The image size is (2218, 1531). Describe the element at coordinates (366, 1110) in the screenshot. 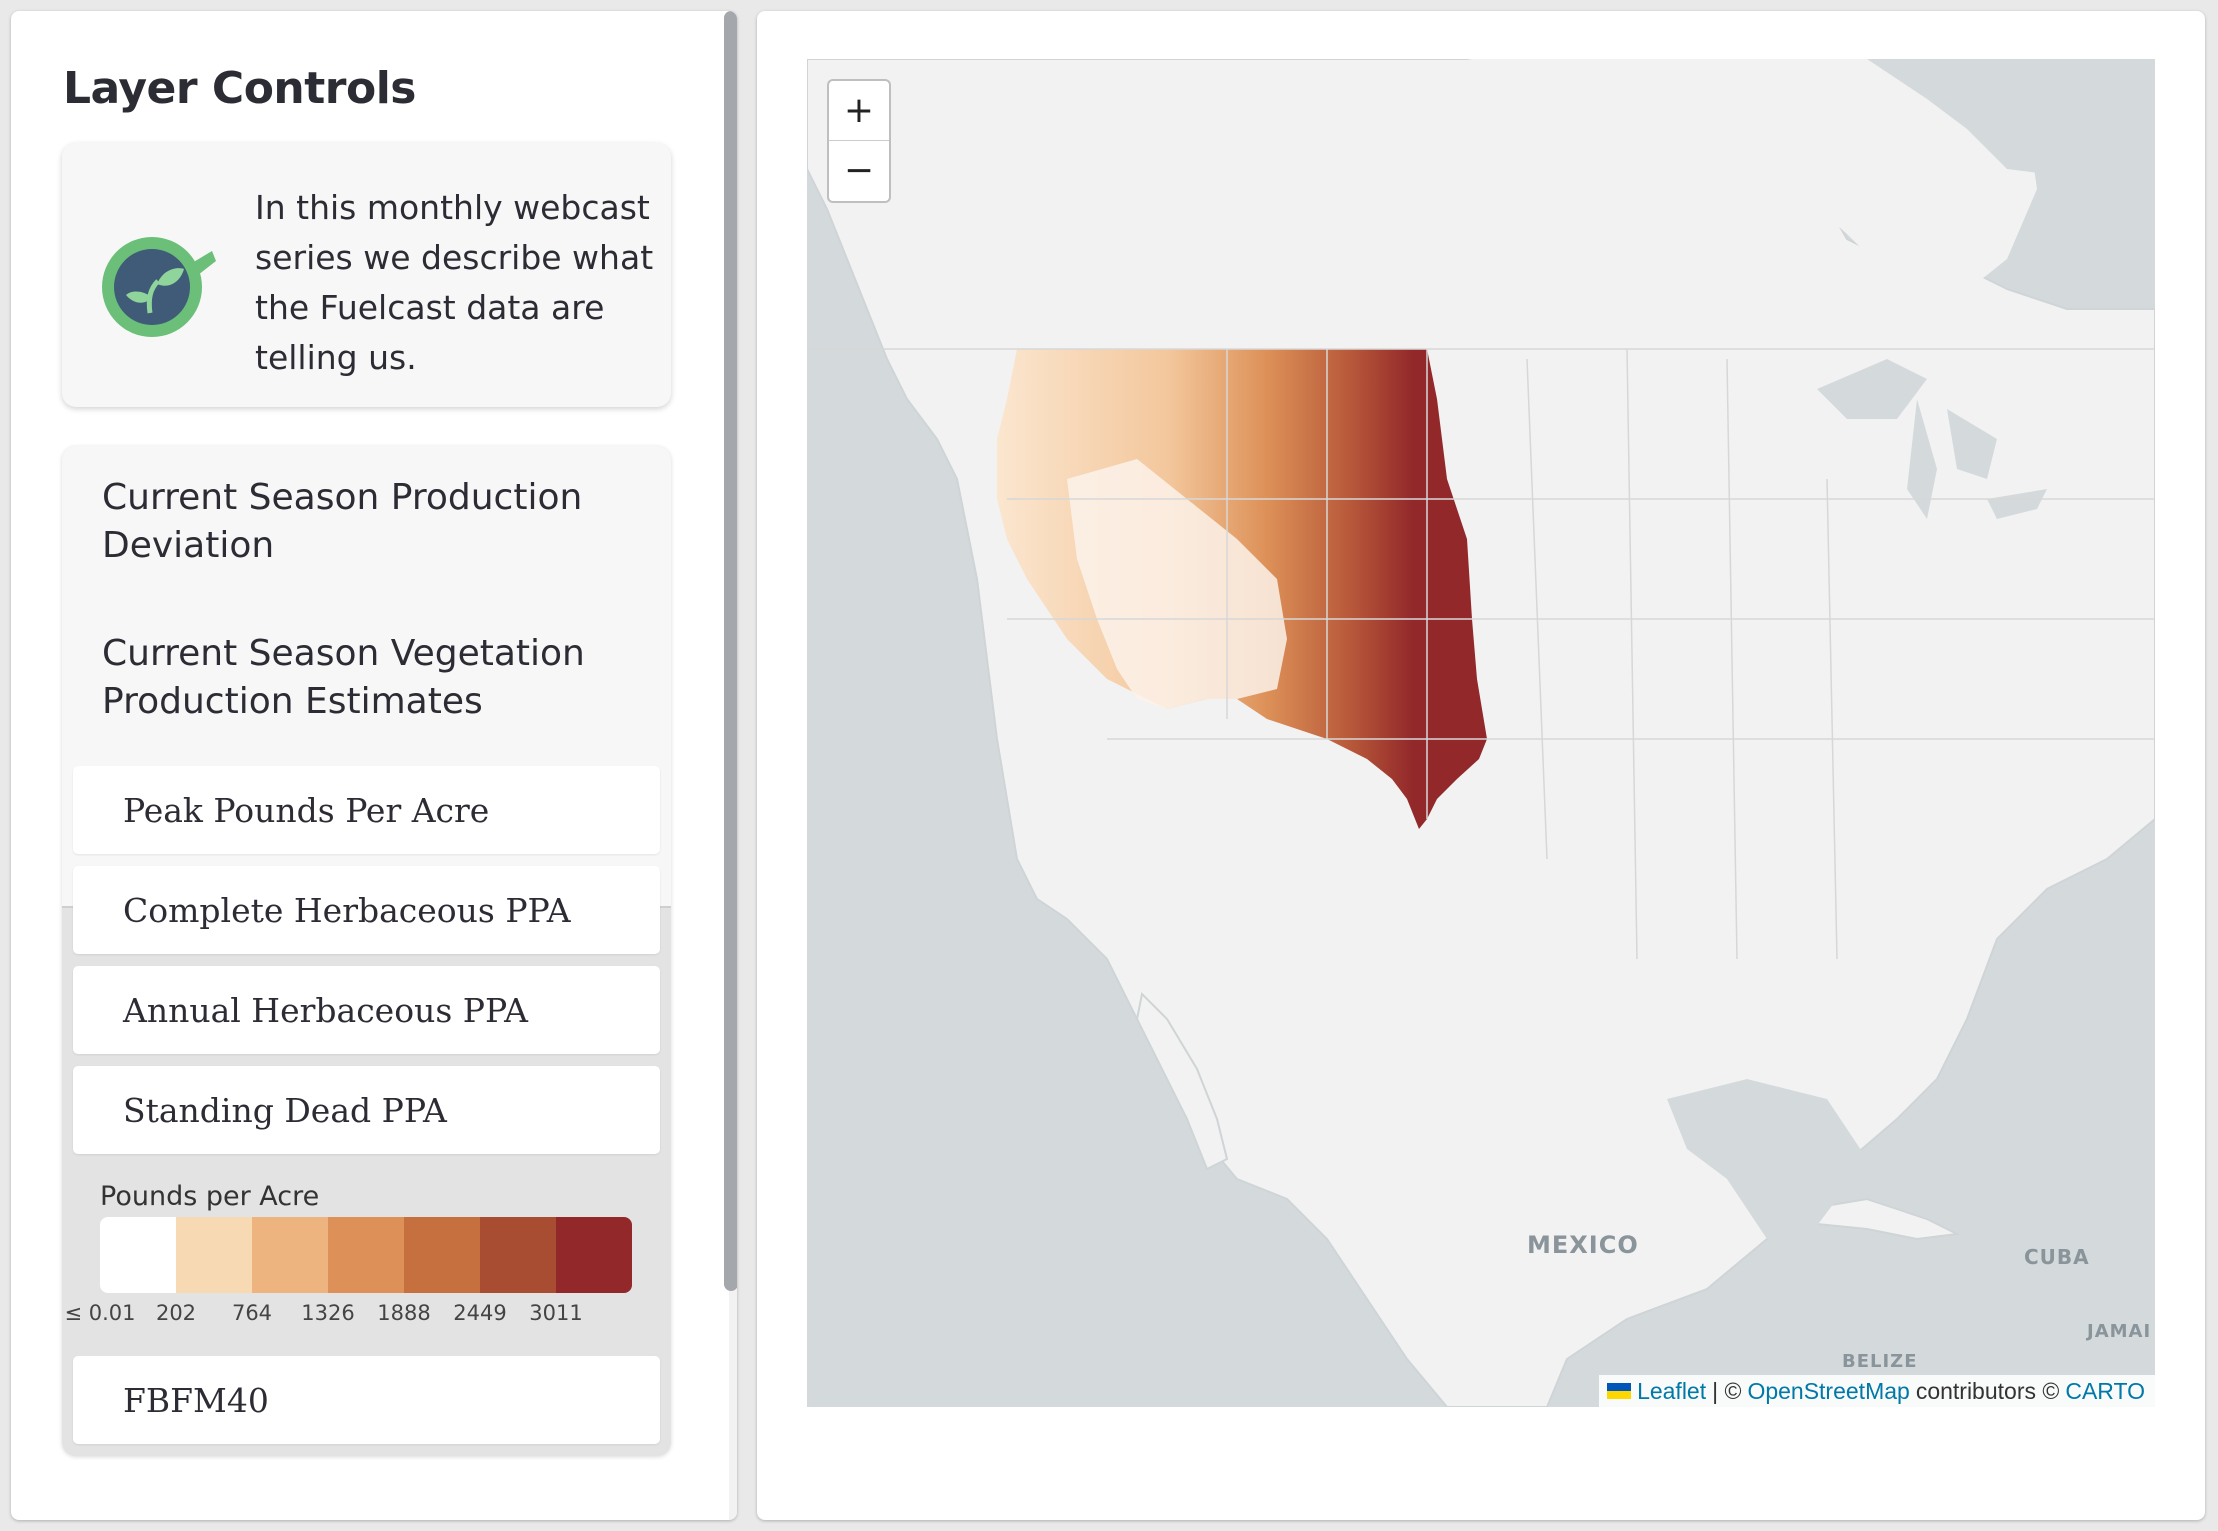

I see `layer-standing-dead-ppa: Standing Dead PPA` at that location.